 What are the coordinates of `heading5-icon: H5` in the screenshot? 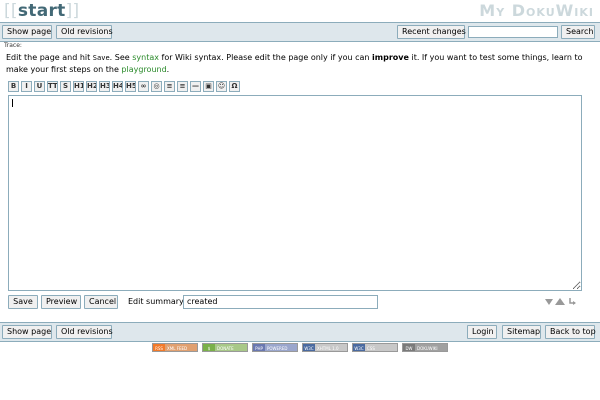 It's located at (130, 86).